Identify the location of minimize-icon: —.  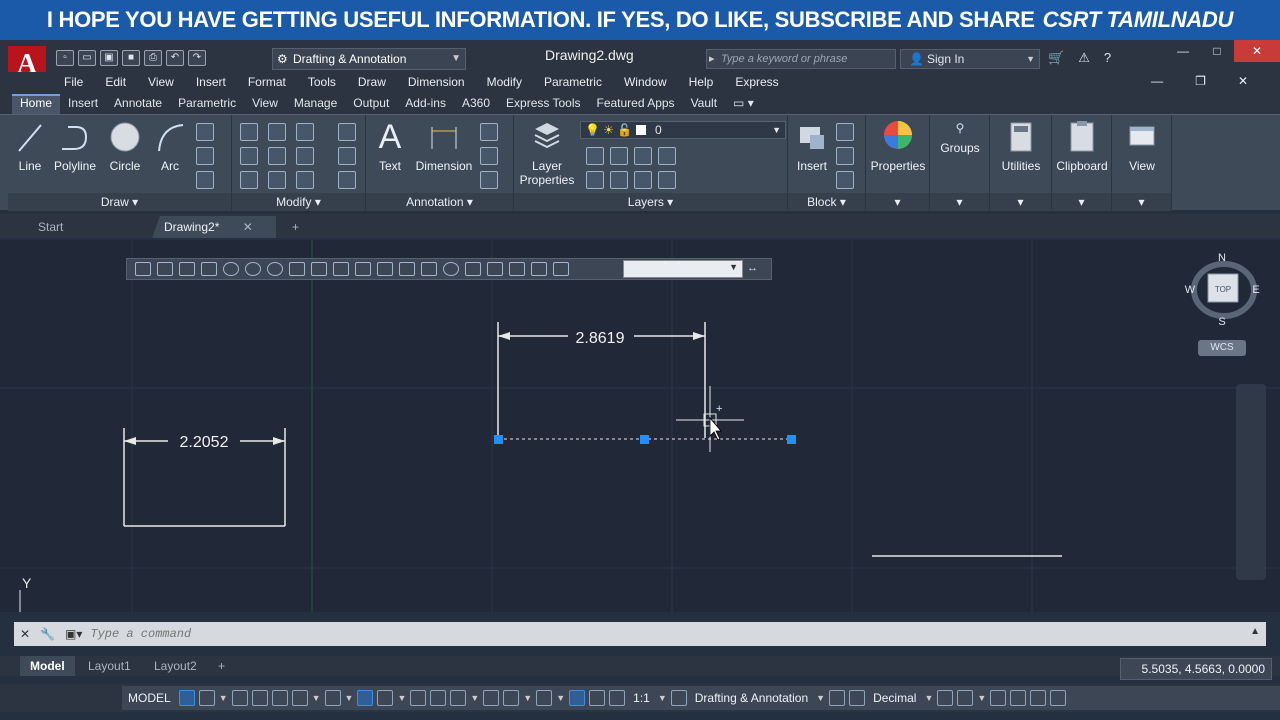
(1183, 51).